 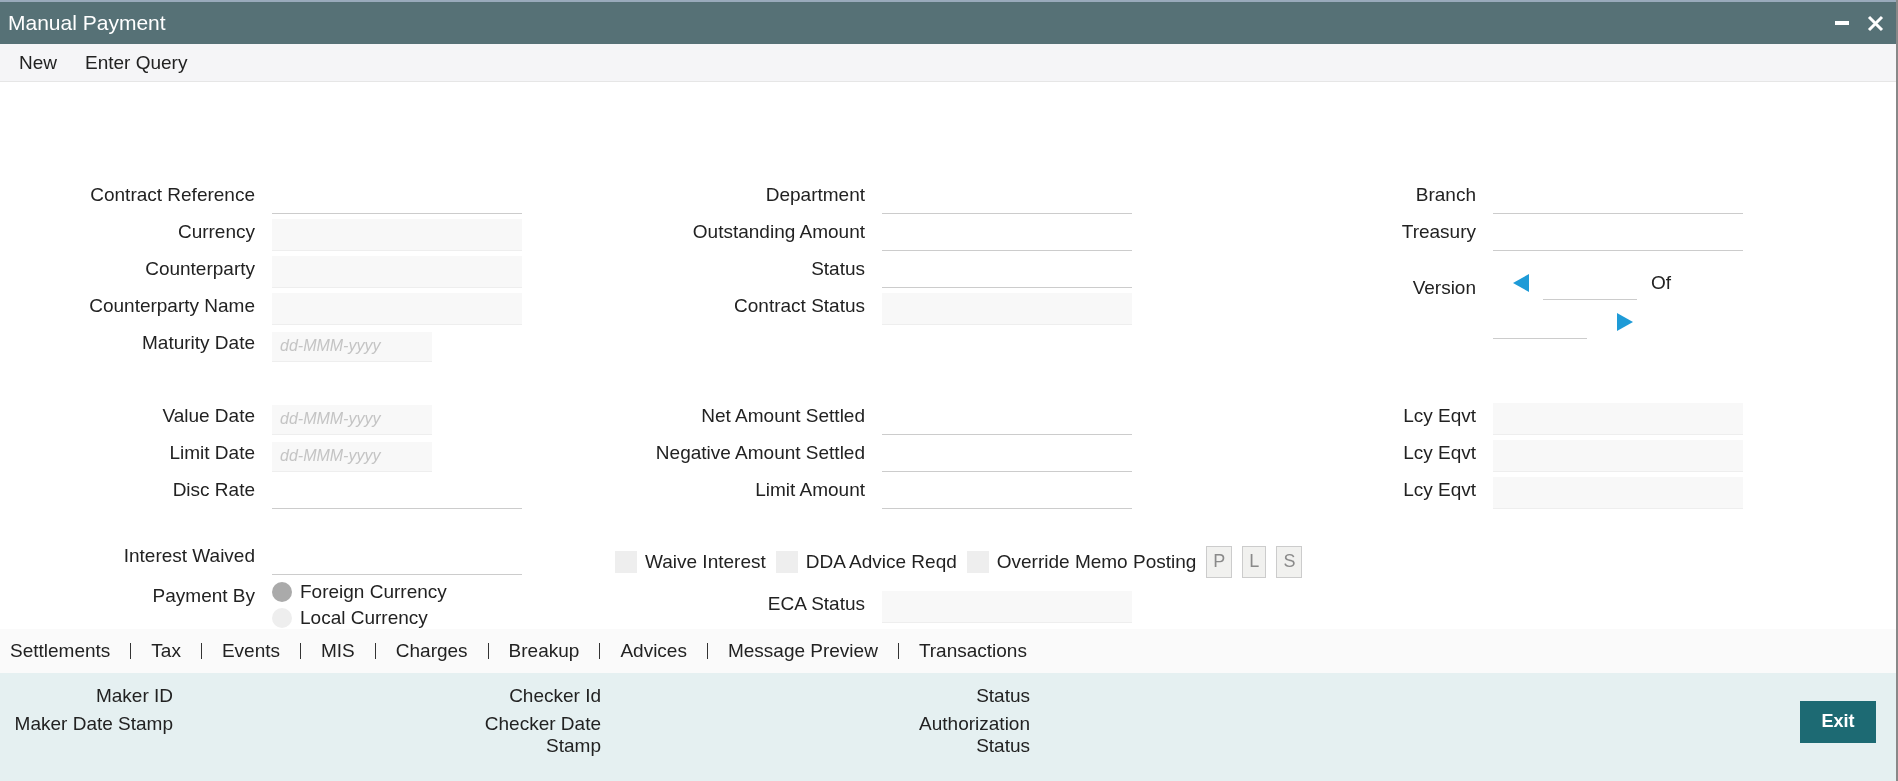 I want to click on tab-link: Tax, so click(x=166, y=650).